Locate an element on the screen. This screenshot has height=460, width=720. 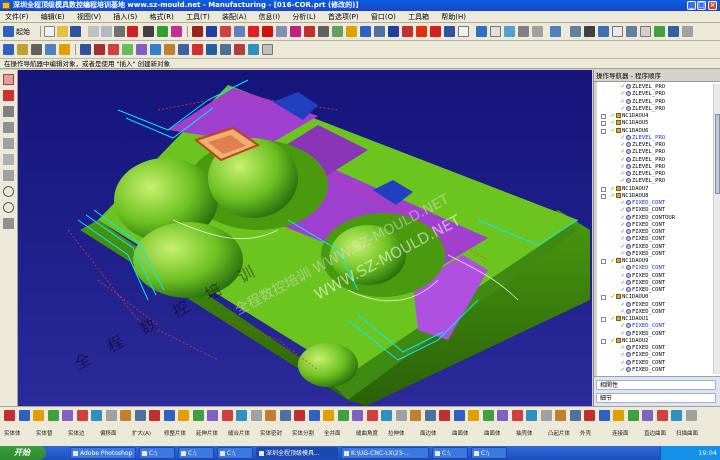
drill-icon is located at coordinates (449, 31).